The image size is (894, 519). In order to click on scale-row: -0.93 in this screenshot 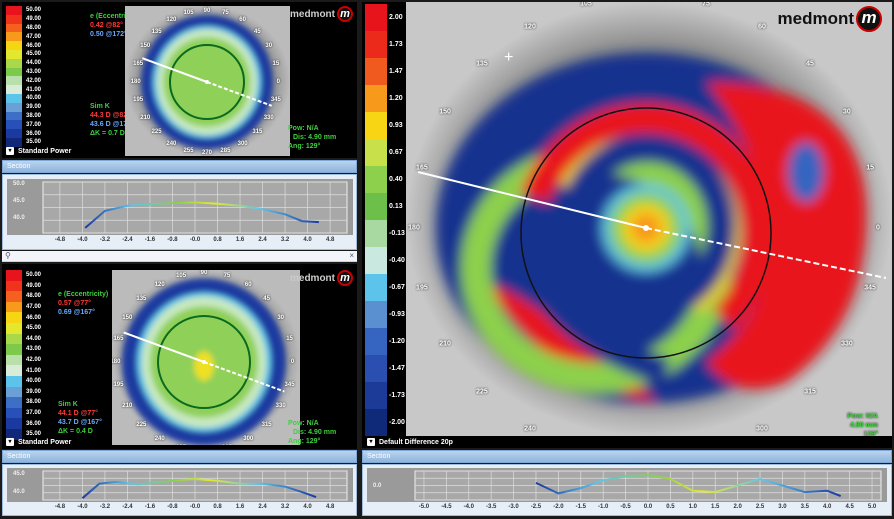, I will do `click(385, 314)`.